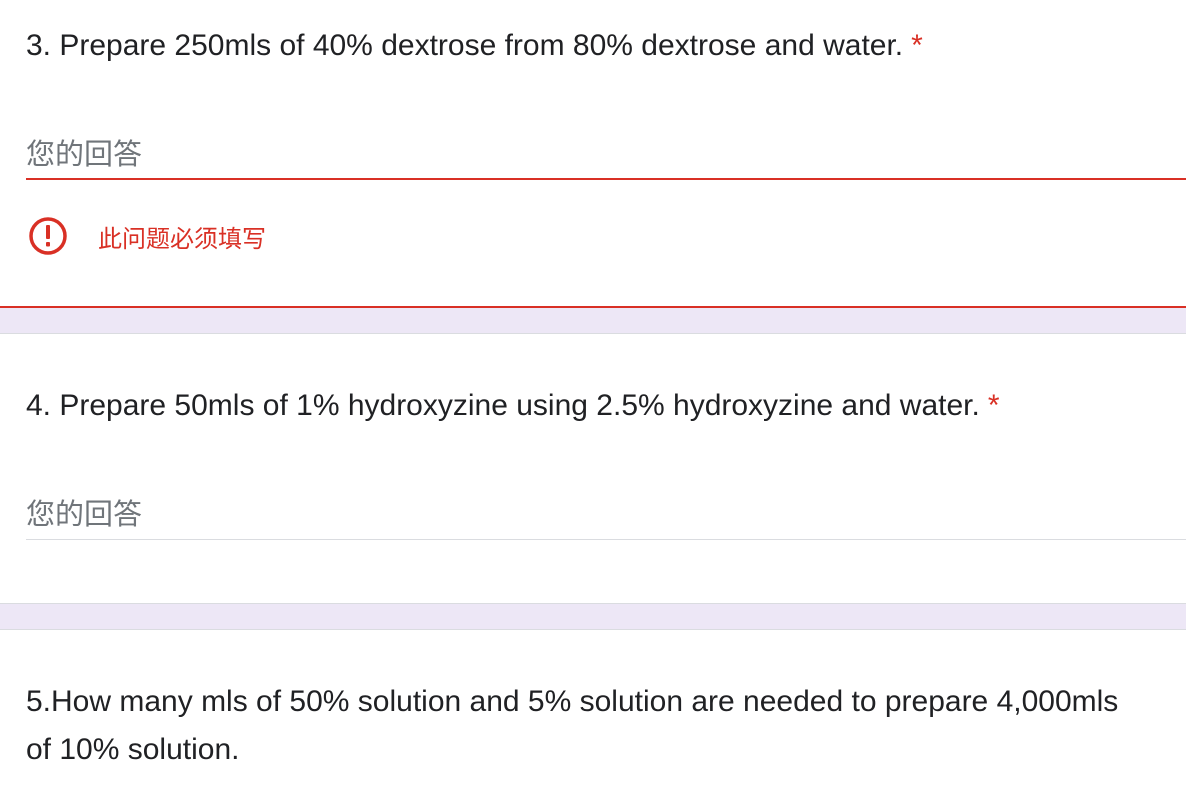 The width and height of the screenshot is (1186, 806). What do you see at coordinates (48, 236) in the screenshot?
I see `error-icon` at bounding box center [48, 236].